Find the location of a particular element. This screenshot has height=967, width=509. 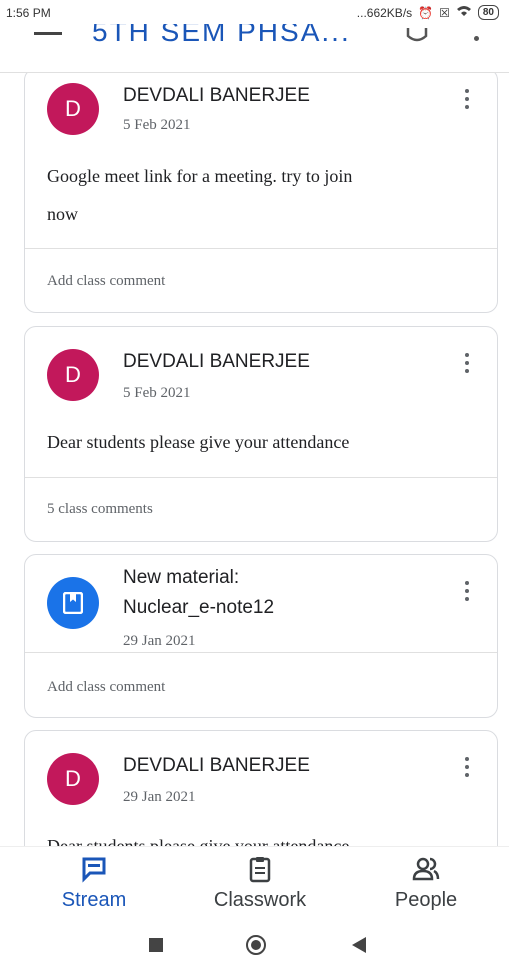

bottom-nav: Stream Classwork People is located at coordinates (254, 885).